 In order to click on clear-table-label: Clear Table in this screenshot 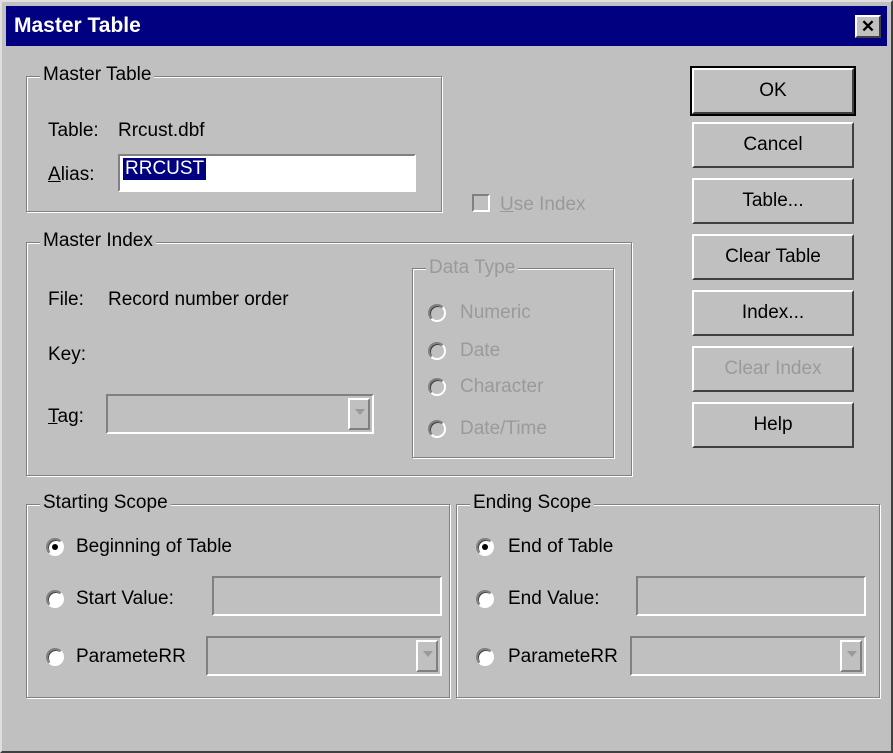, I will do `click(773, 256)`.